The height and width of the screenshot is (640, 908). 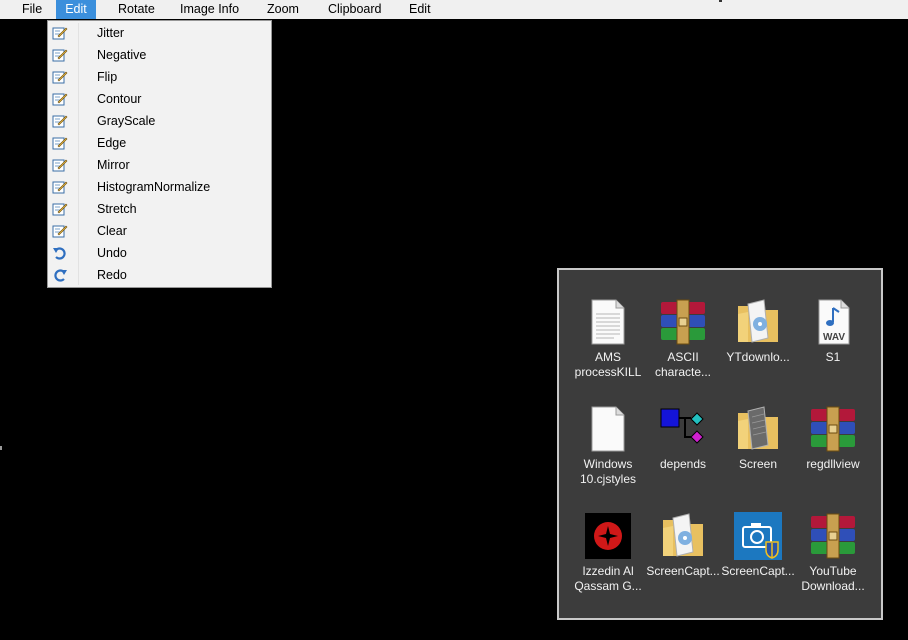 I want to click on desktop-icon-screen: Screen, so click(x=758, y=455).